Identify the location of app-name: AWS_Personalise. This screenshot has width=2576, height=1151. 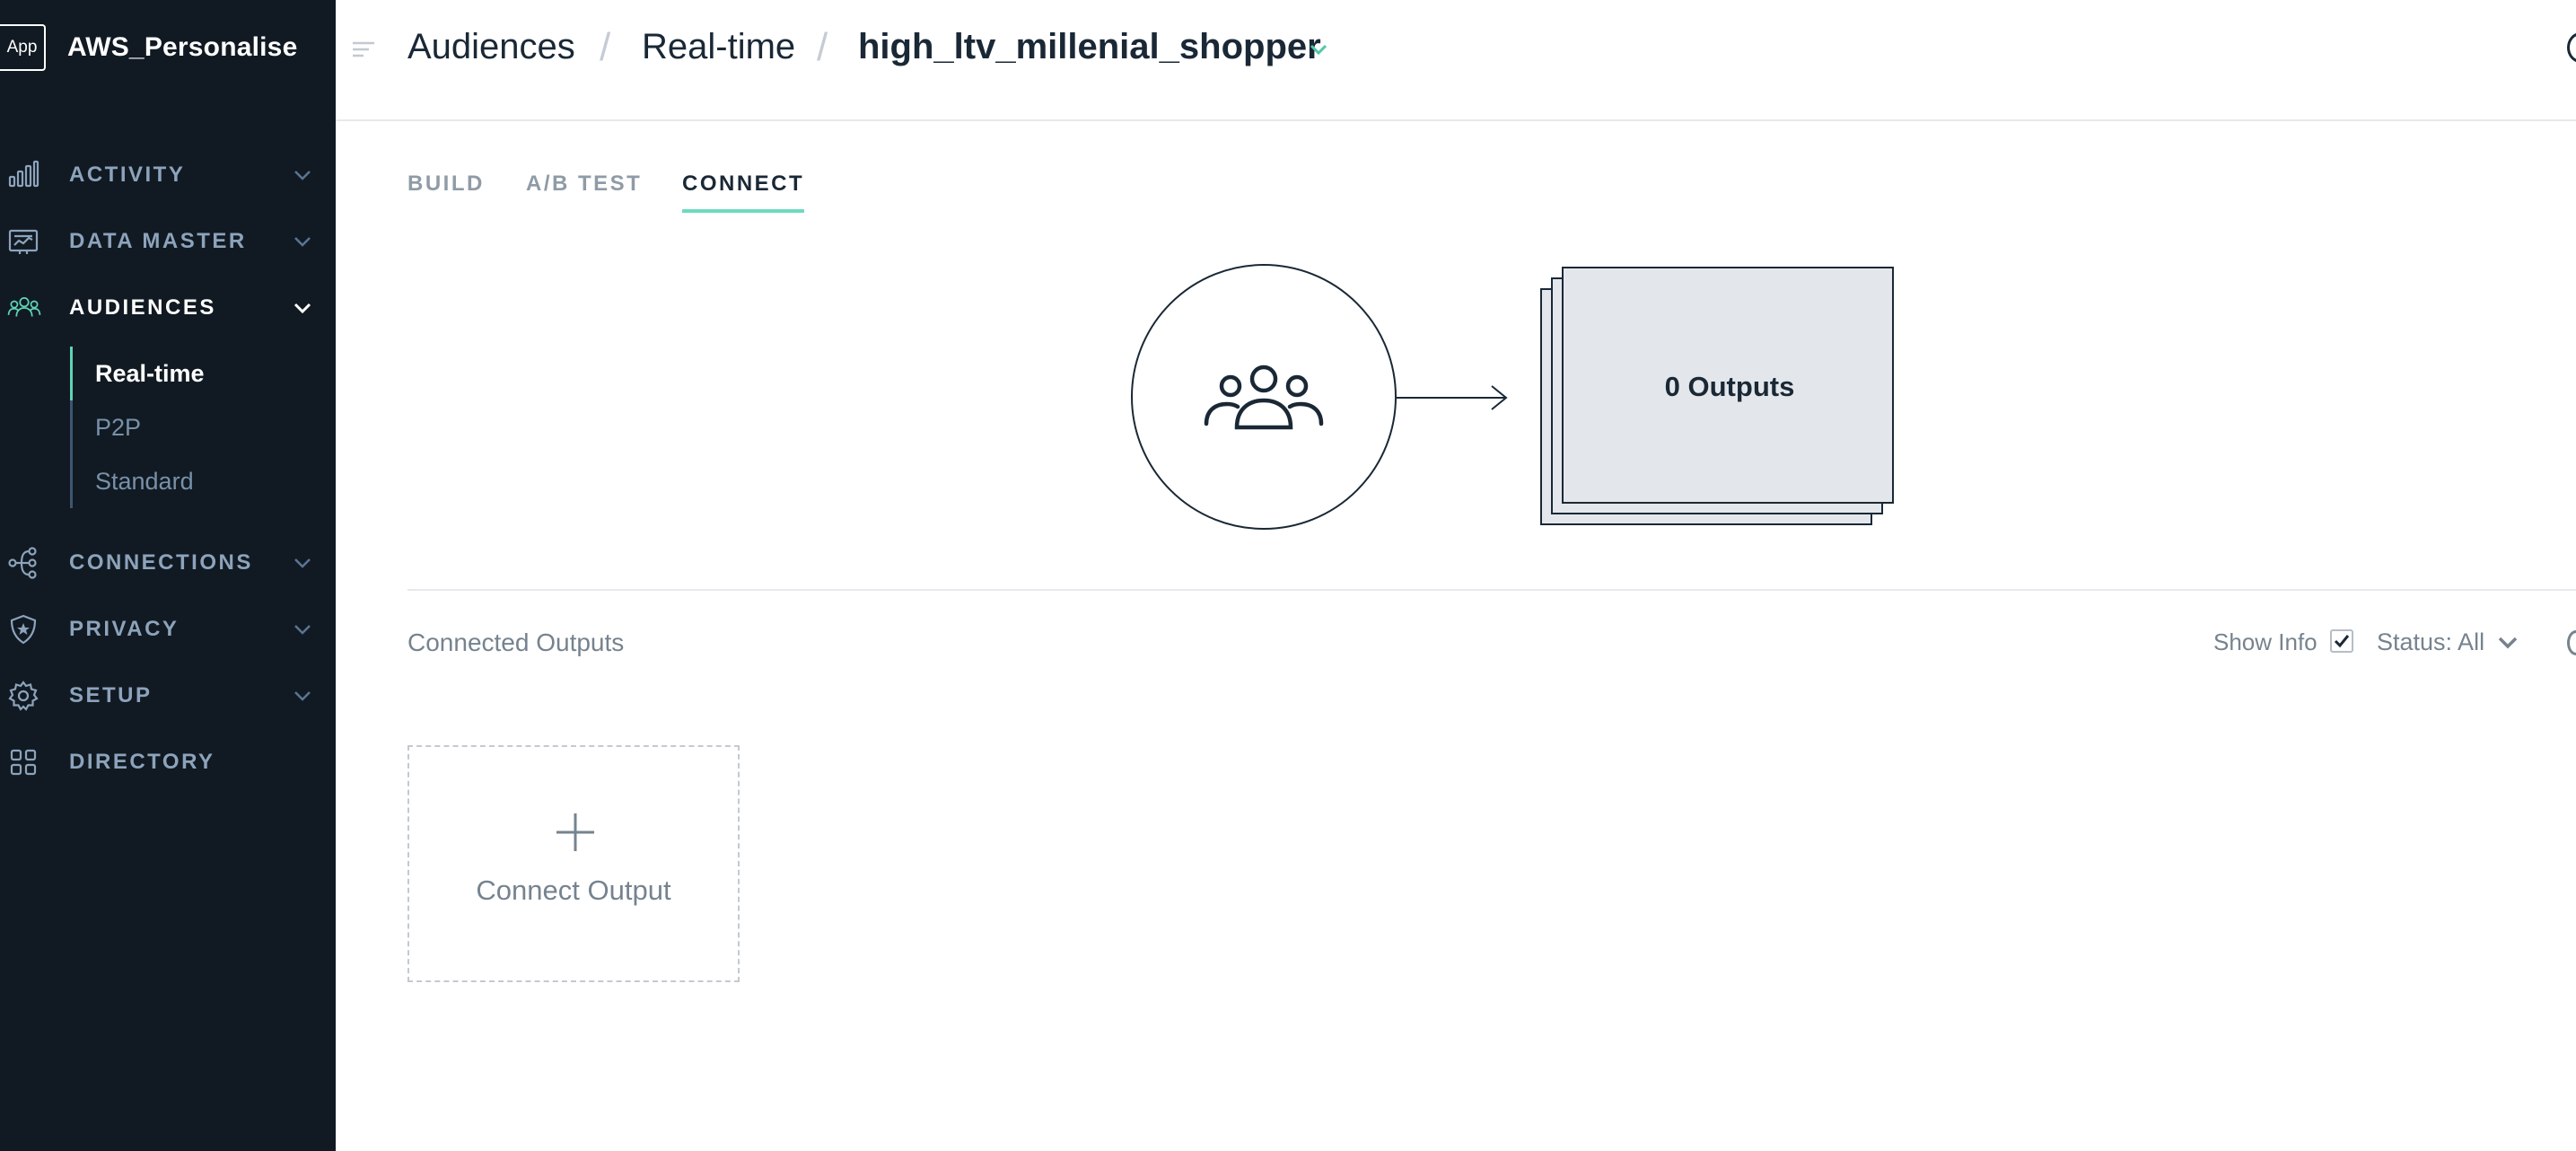
(182, 48).